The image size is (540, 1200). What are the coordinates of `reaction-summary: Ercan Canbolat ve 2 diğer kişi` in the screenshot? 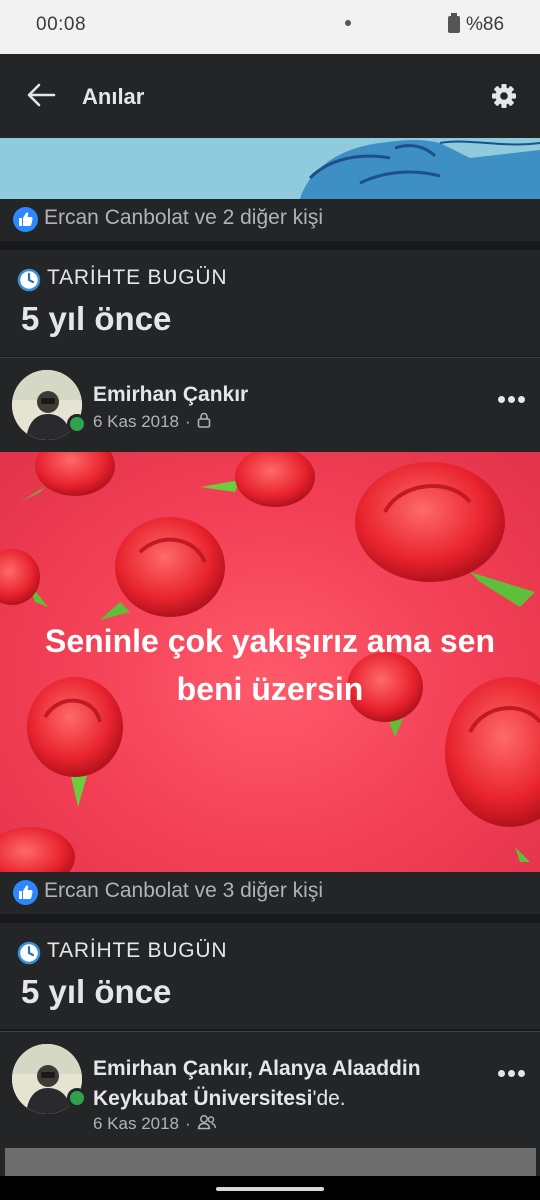 It's located at (270, 220).